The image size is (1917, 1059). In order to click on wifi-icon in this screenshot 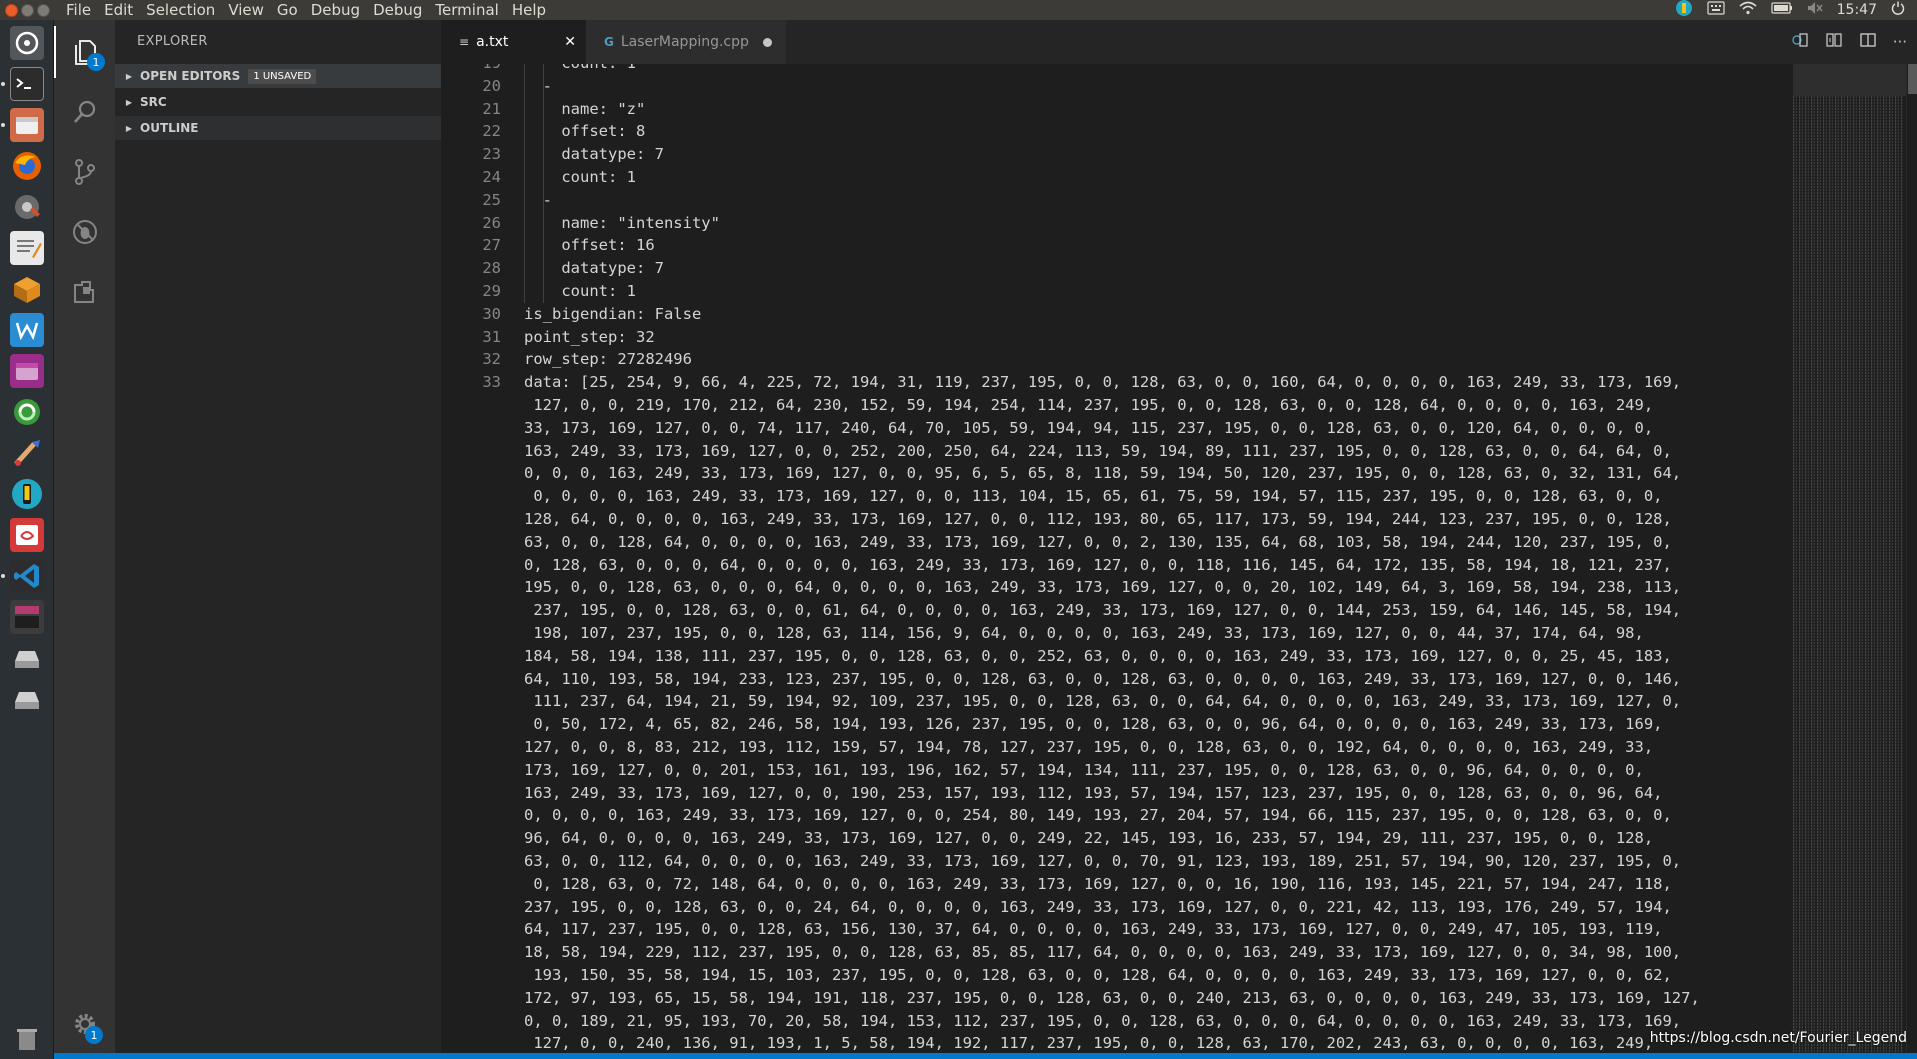, I will do `click(1748, 10)`.